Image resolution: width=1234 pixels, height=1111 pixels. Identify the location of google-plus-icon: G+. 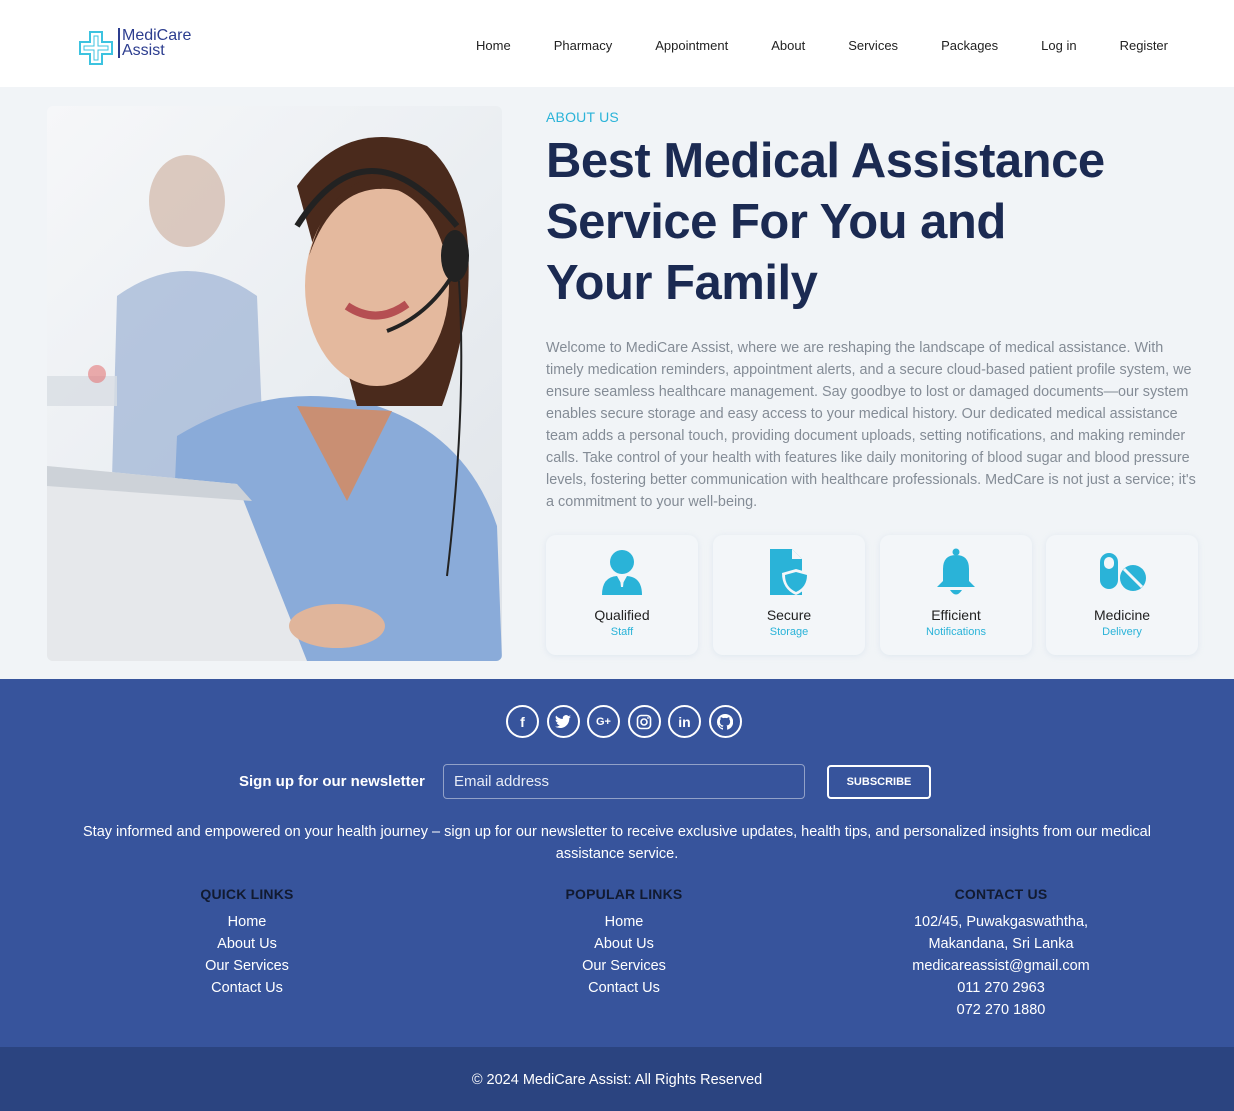
(603, 721).